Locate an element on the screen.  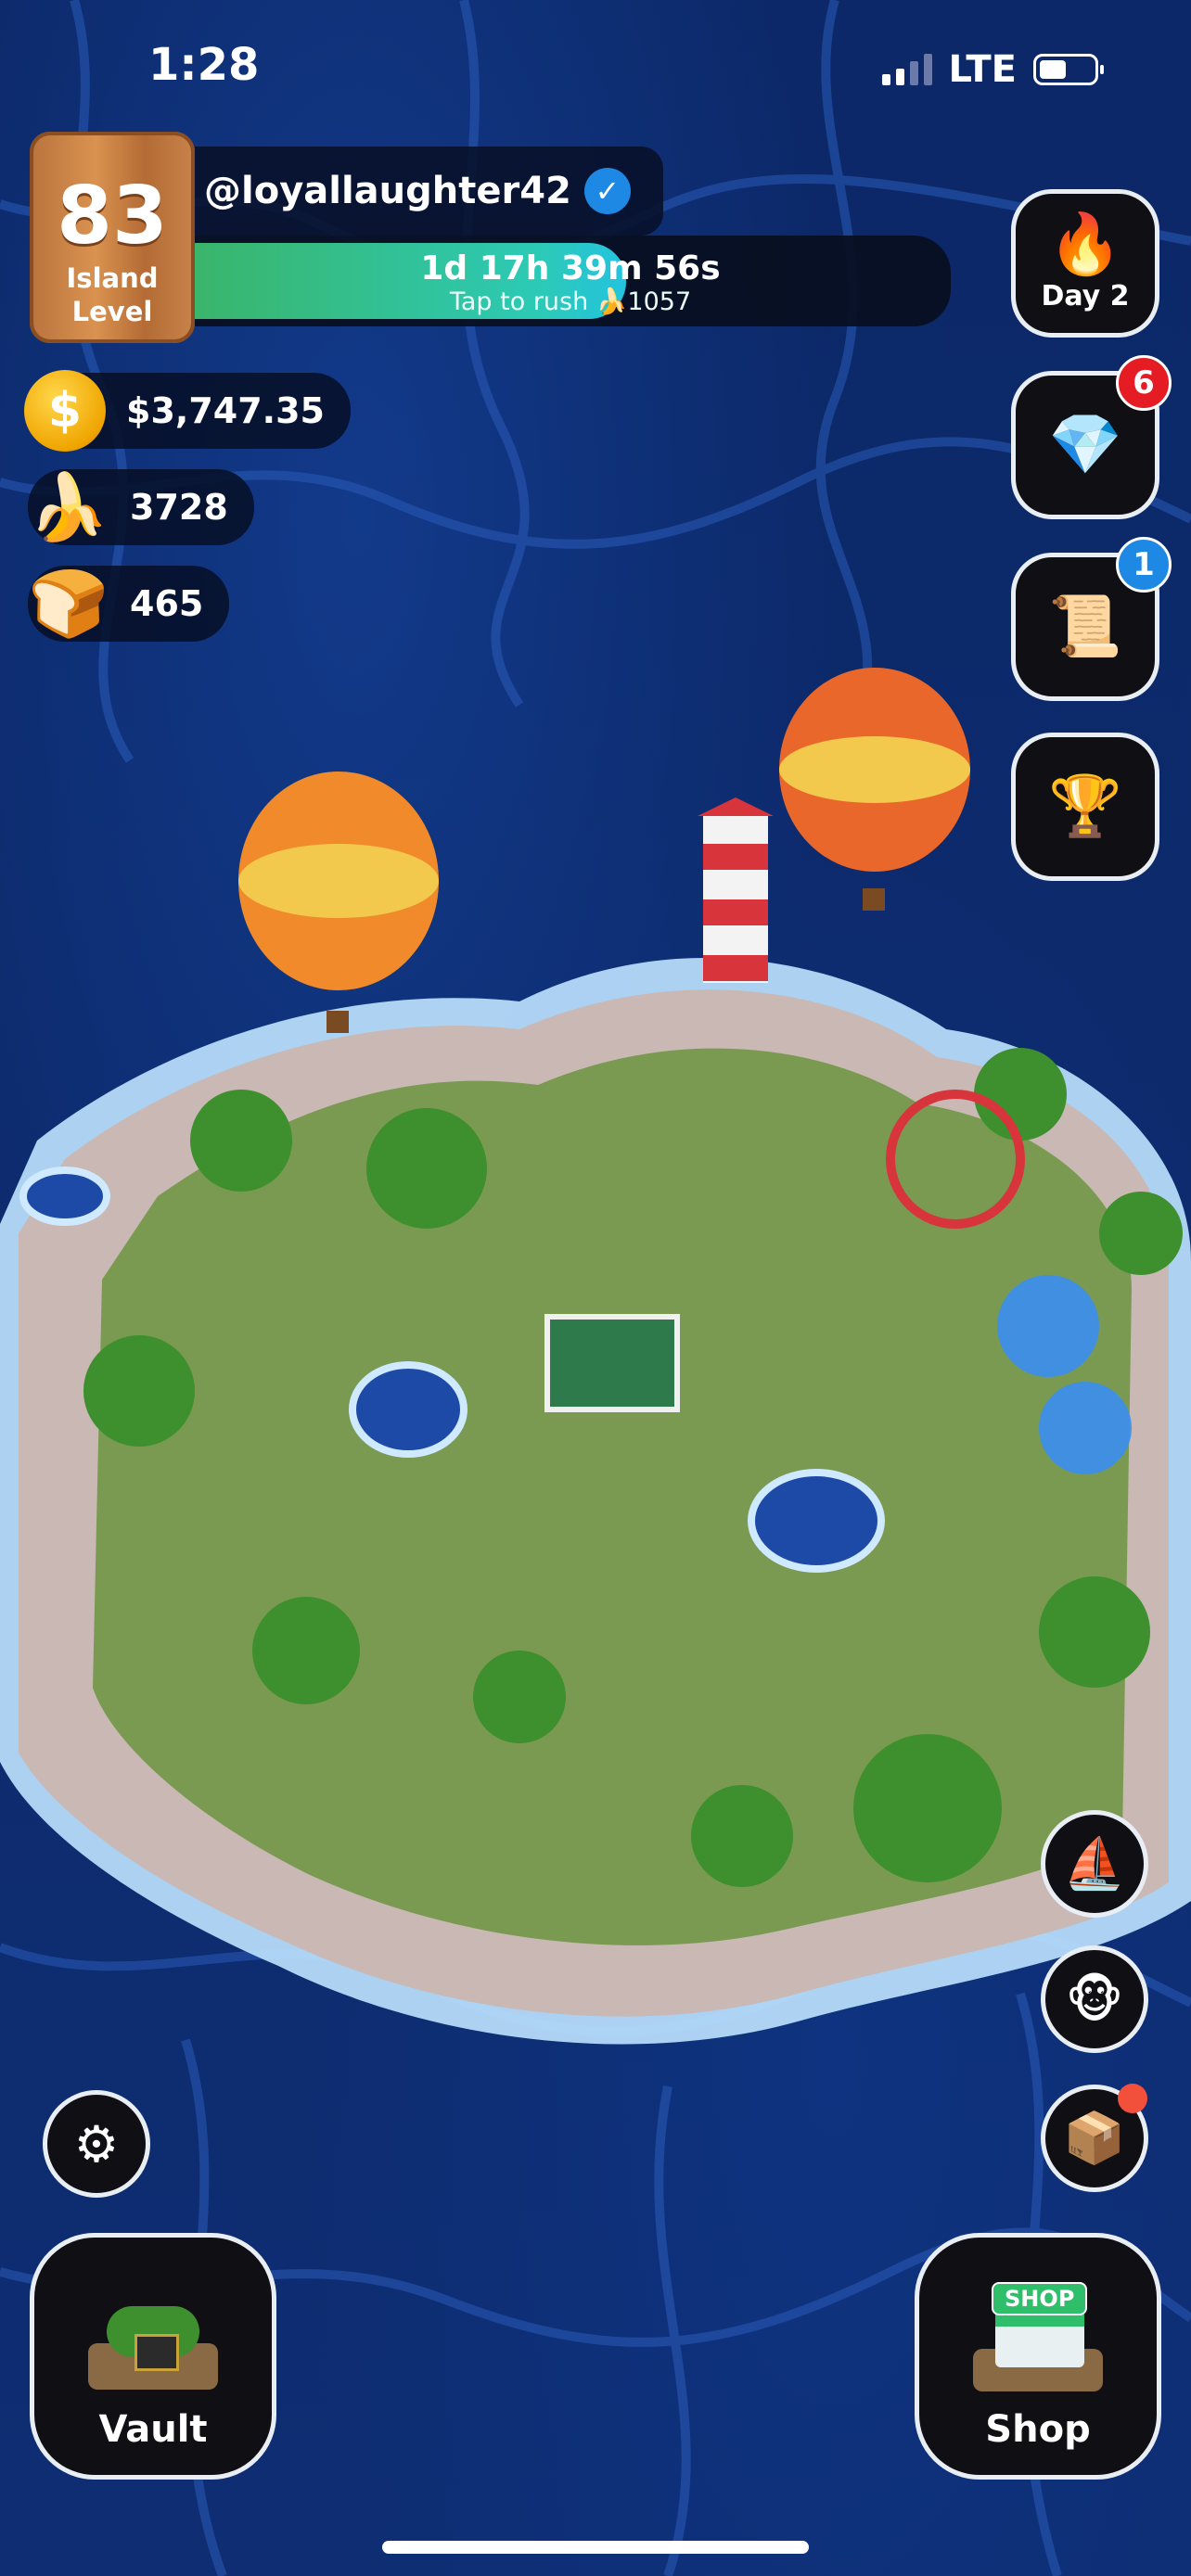
rush-cost-text: Tap to rush 🍌1057 is located at coordinates (571, 302).